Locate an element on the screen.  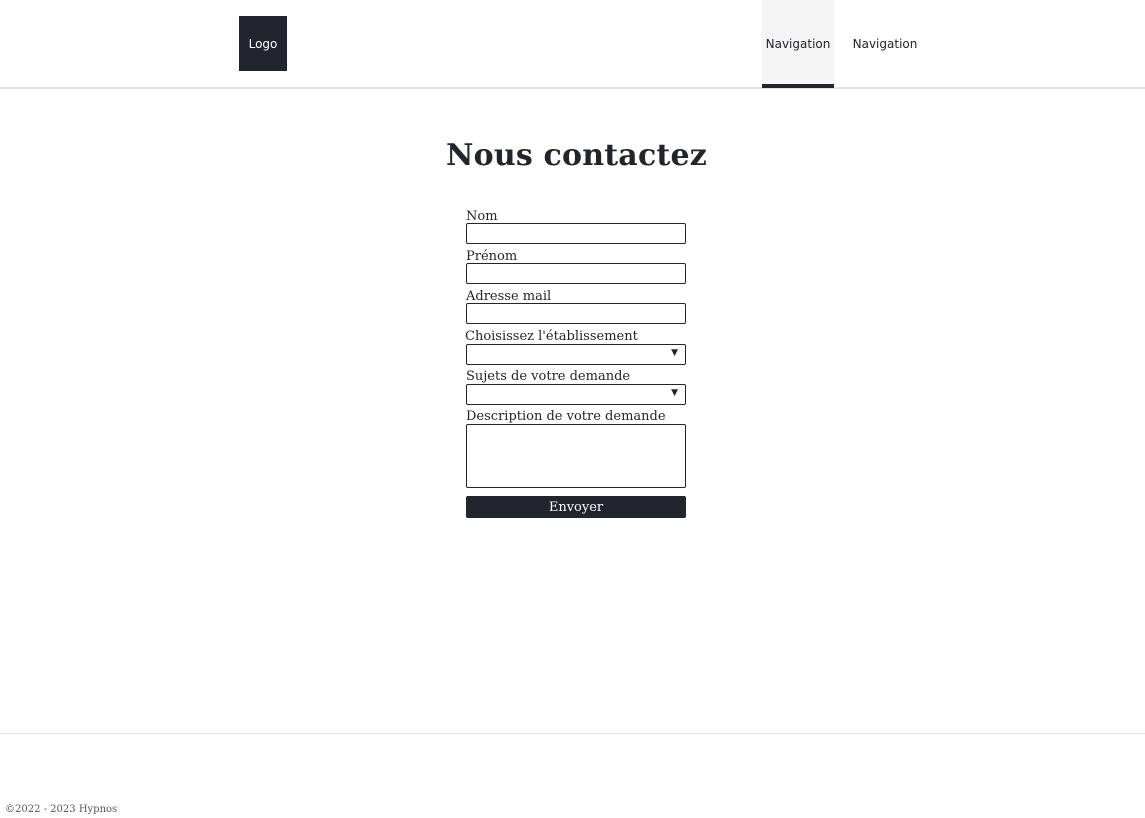
description-textarea is located at coordinates (576, 456).